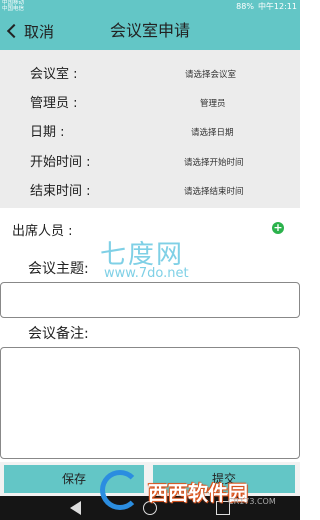 This screenshot has height=520, width=320. Describe the element at coordinates (150, 133) in the screenshot. I see `date-row: 日期 : 请选择日期` at that location.